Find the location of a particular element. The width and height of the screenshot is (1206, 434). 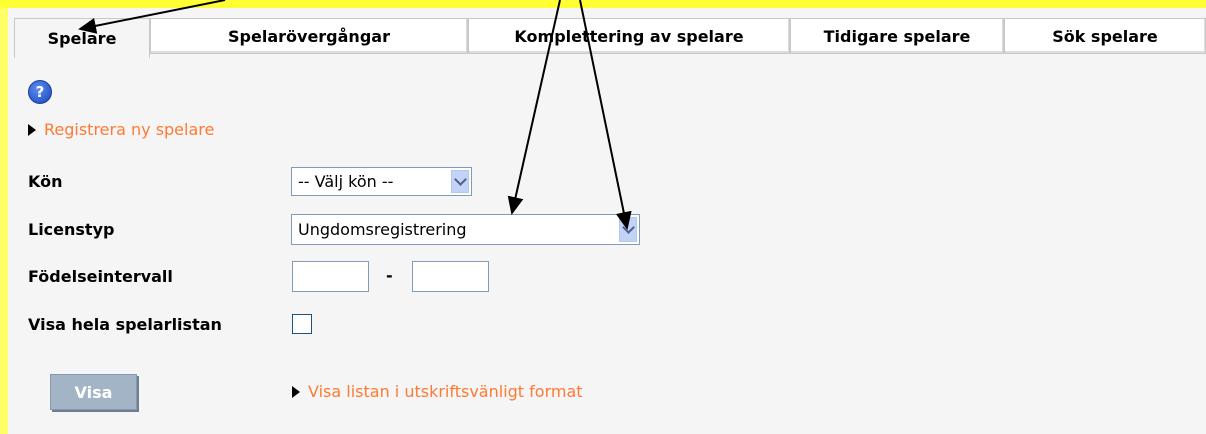

arrow-to-license-select is located at coordinates (534, 107).